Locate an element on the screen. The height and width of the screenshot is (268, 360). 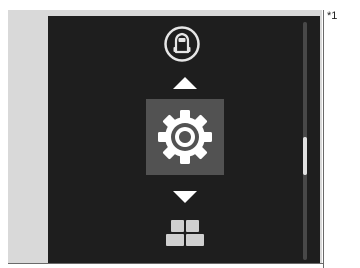
footnote-marker: *1 is located at coordinates (332, 16).